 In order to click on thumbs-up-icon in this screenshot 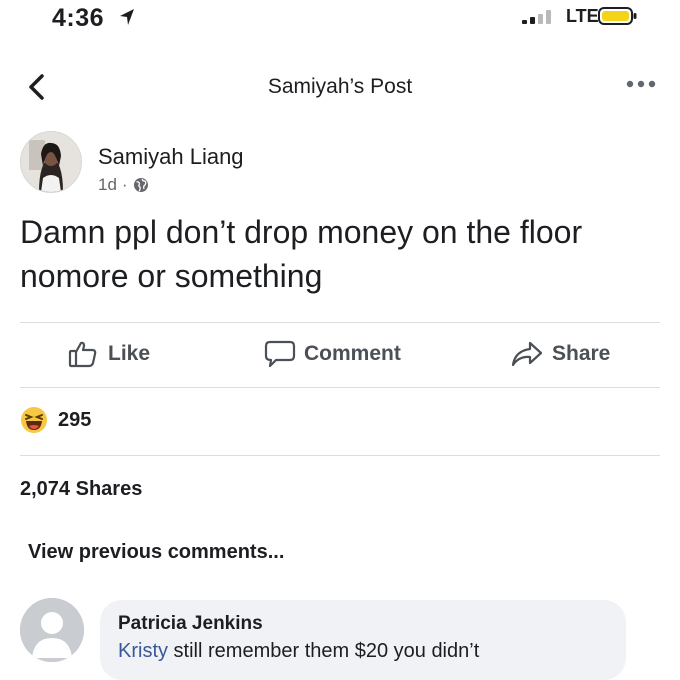, I will do `click(82, 354)`.